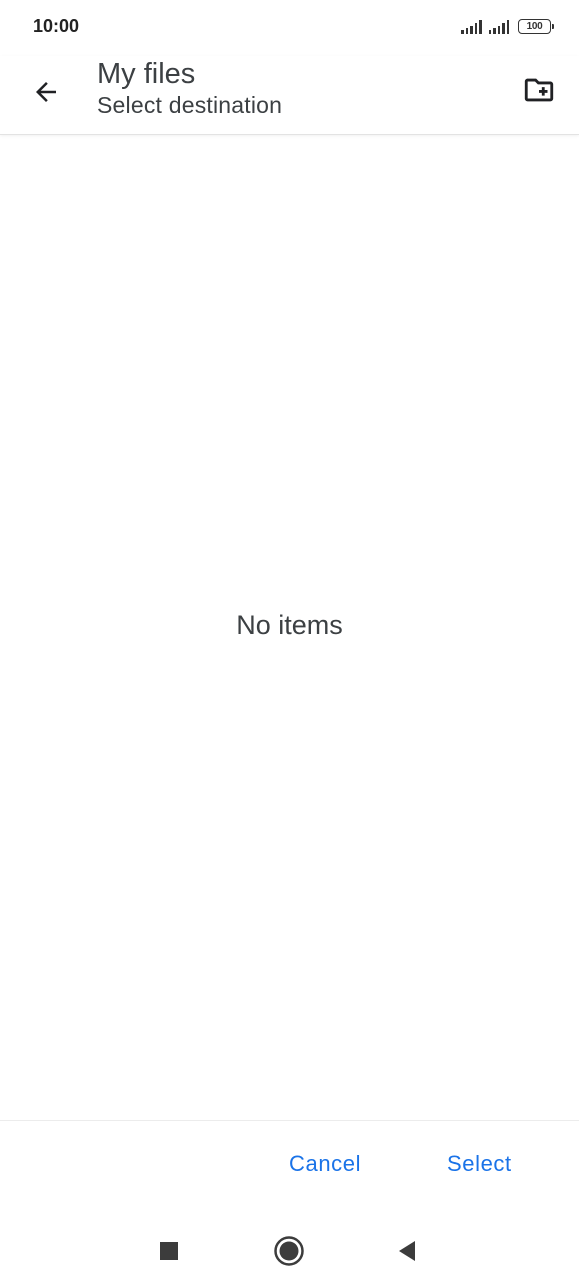 This screenshot has height=1288, width=579. I want to click on system-back-button, so click(407, 1251).